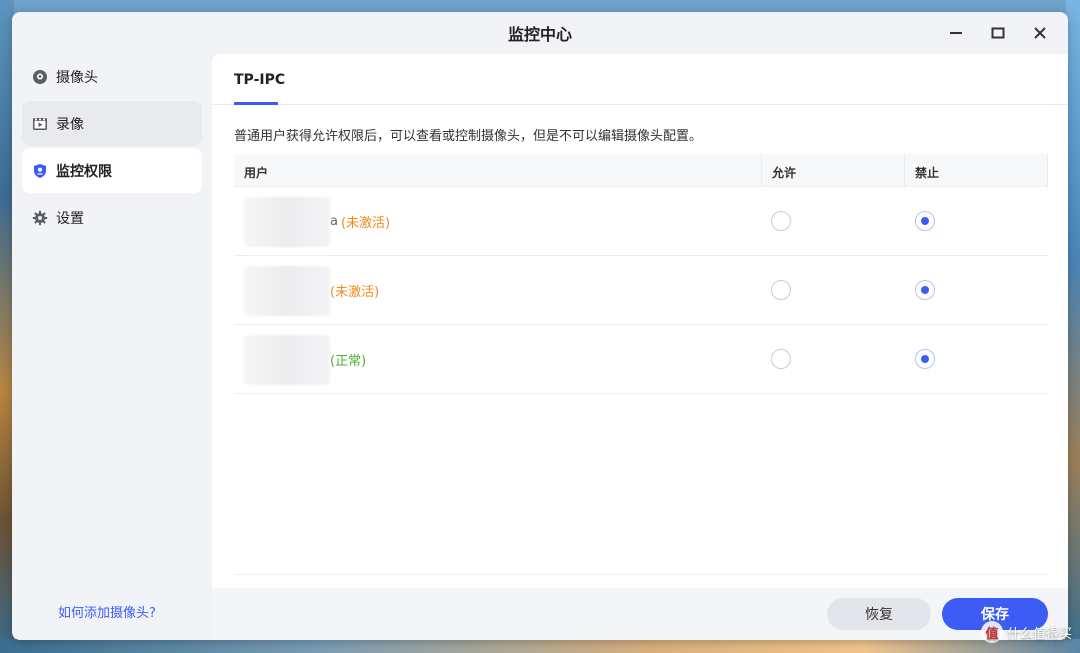 The height and width of the screenshot is (653, 1080). I want to click on column-header-allow: 允许, so click(784, 173).